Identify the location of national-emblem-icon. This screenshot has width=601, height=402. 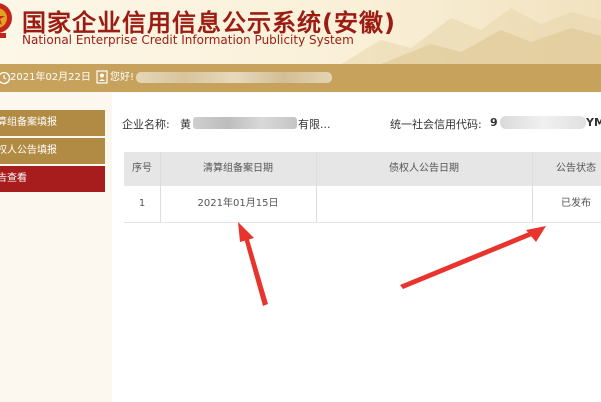
(6, 20).